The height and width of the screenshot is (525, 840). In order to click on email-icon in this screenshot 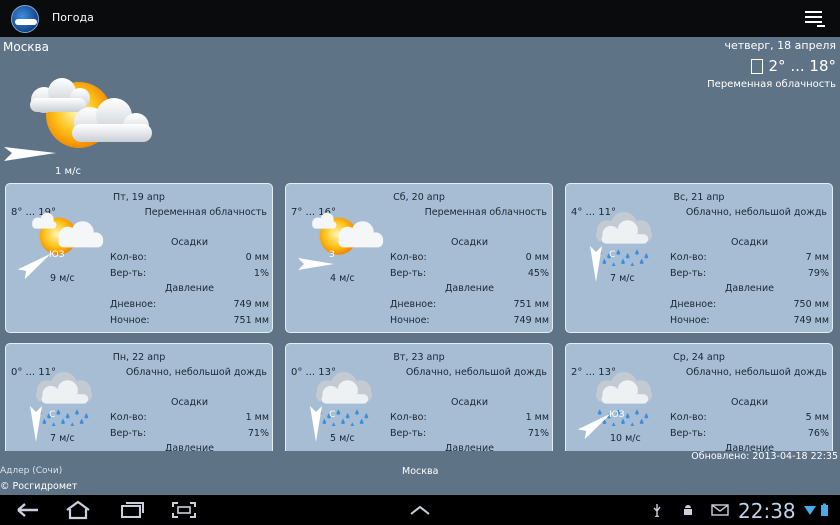, I will do `click(720, 510)`.